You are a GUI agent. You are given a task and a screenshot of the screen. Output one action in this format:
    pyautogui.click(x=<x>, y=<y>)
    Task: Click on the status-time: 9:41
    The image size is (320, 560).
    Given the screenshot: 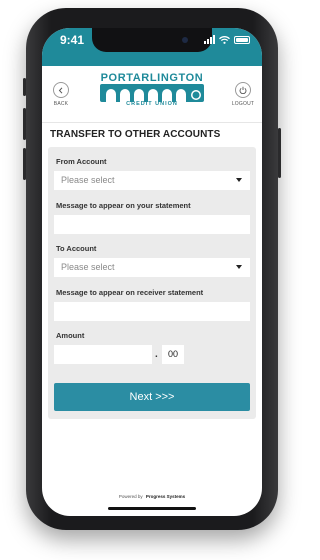 What is the action you would take?
    pyautogui.click(x=72, y=40)
    